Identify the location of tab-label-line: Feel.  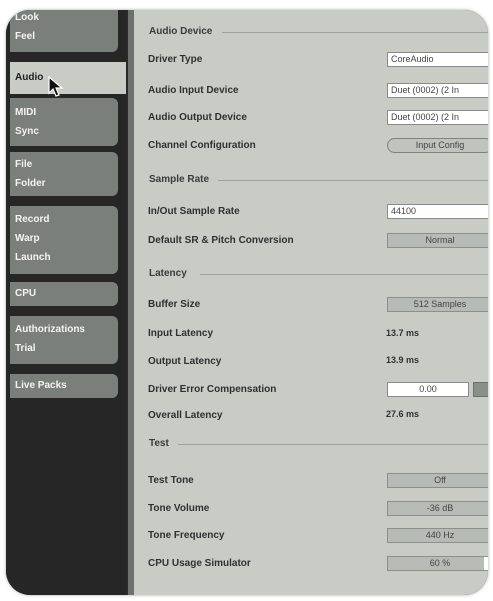
(25, 36).